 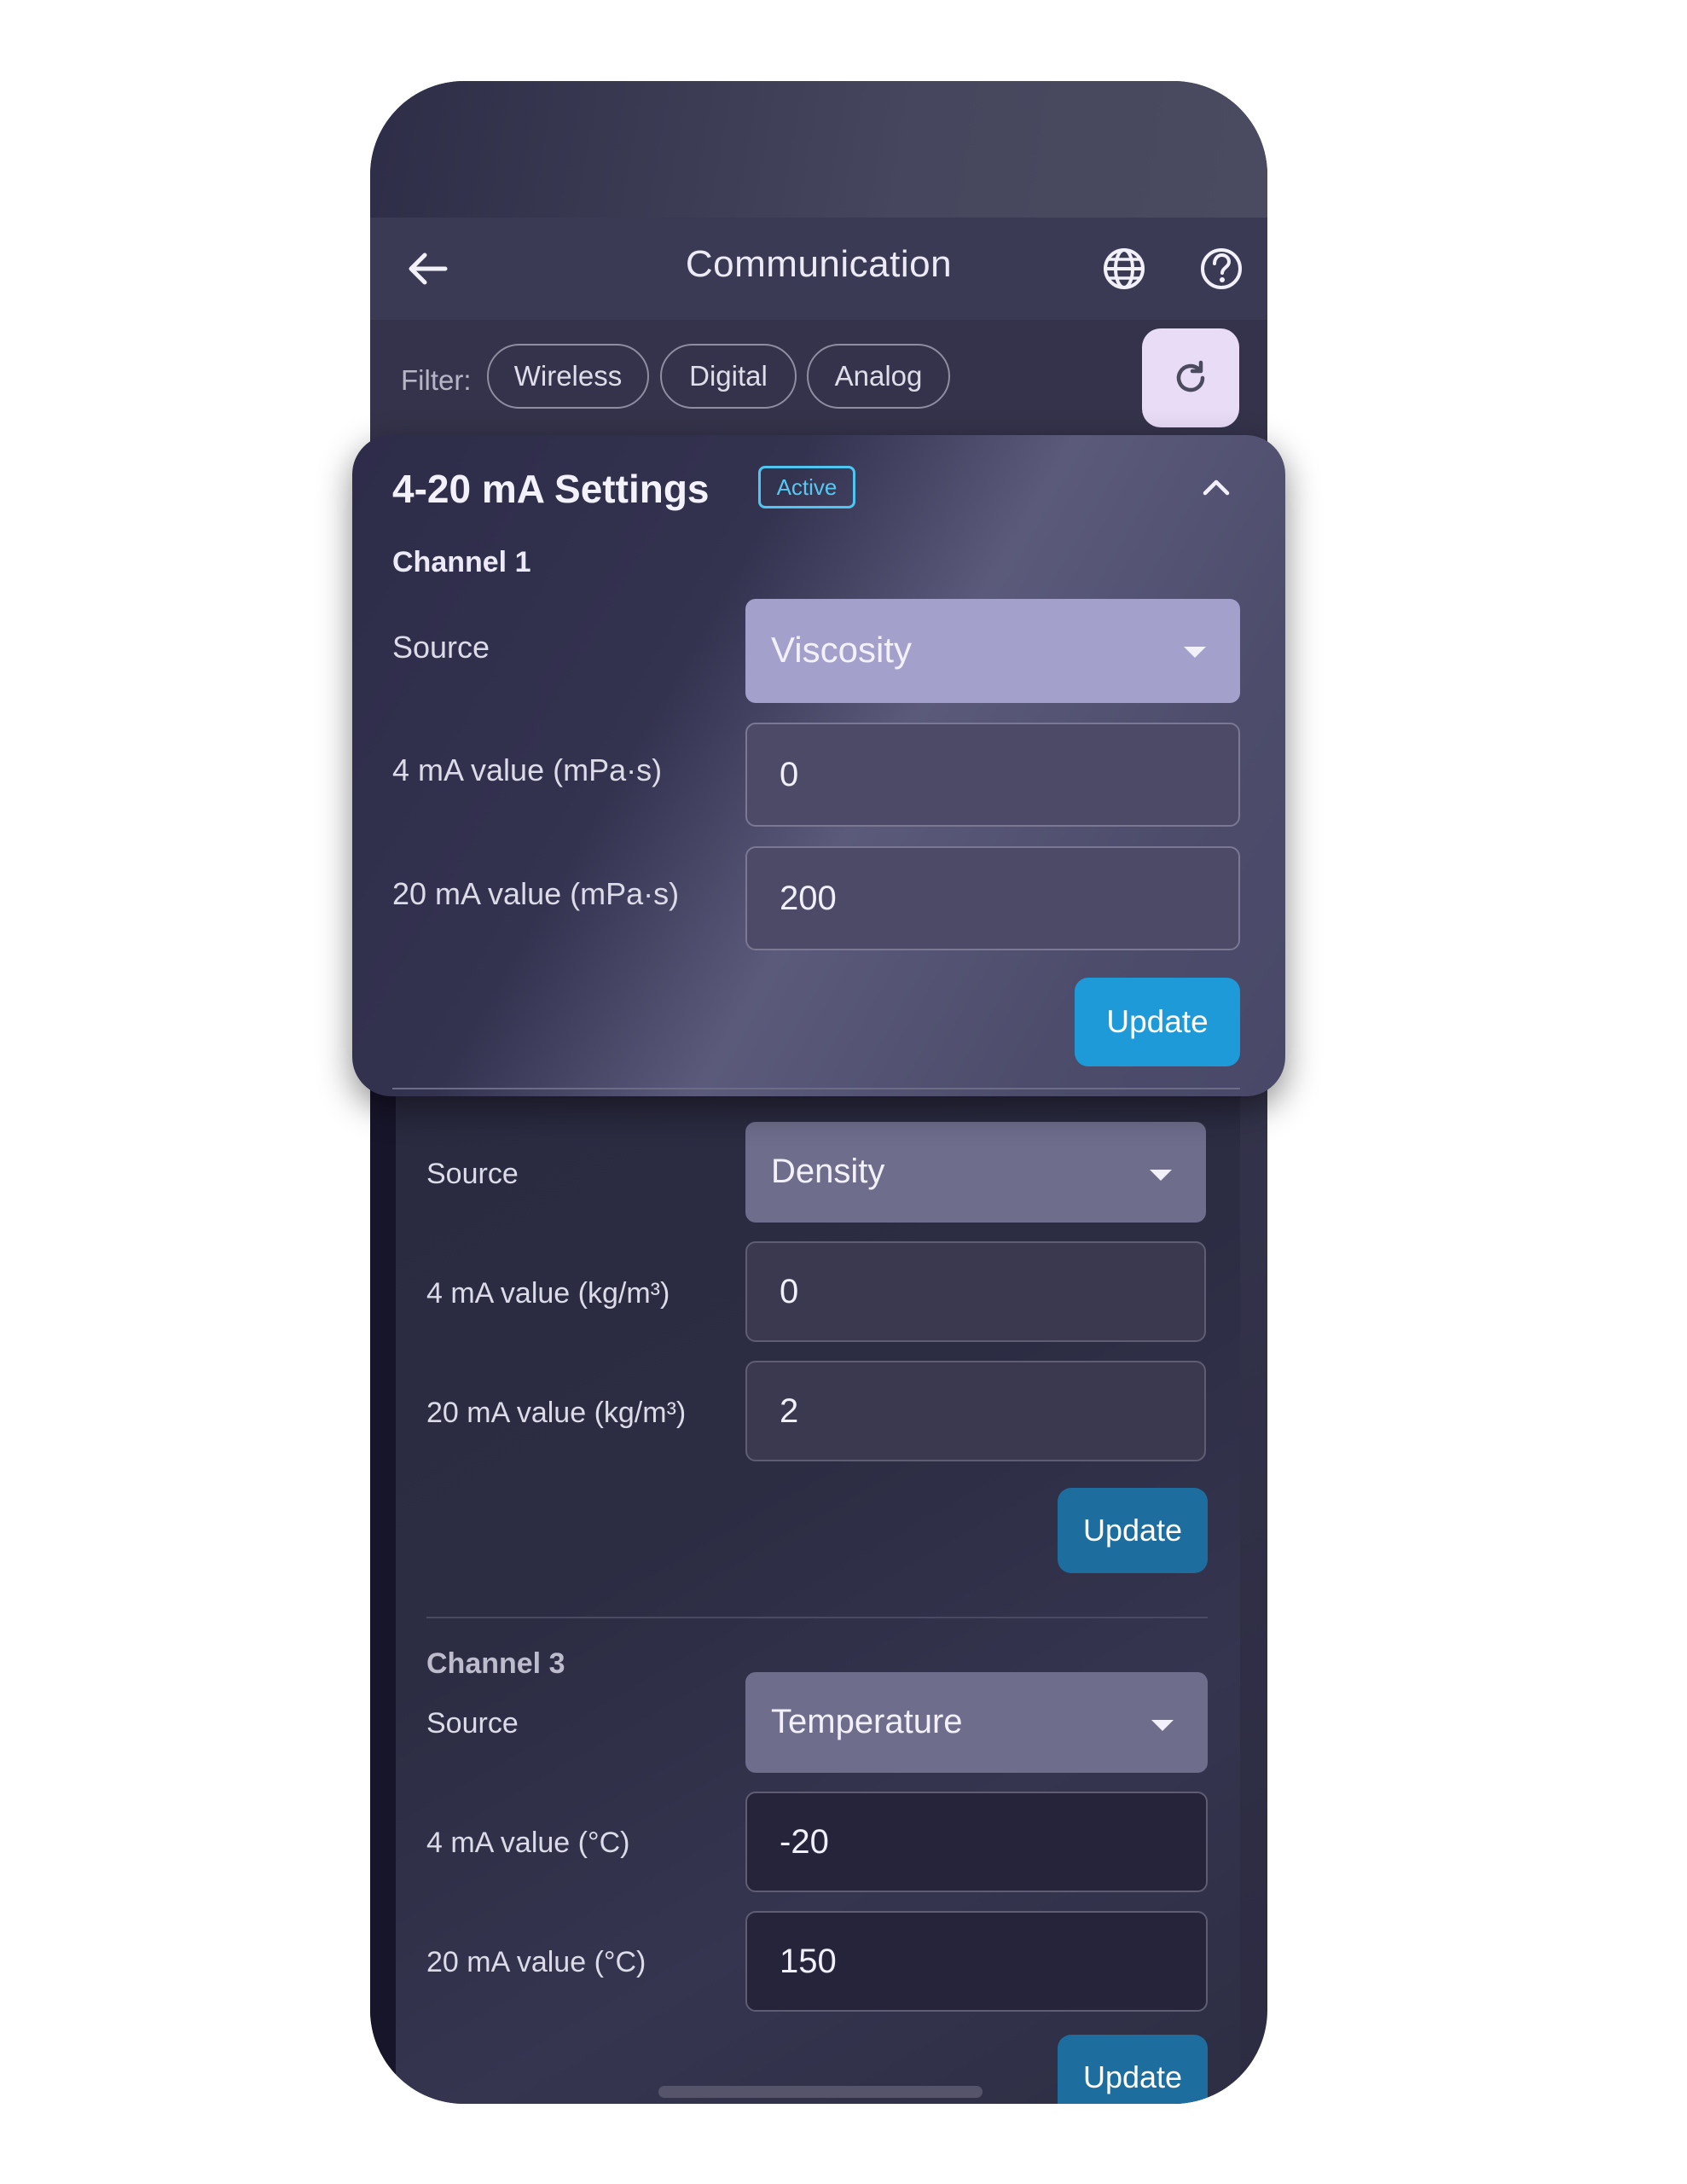 I want to click on status-bar-area, so click(x=819, y=149).